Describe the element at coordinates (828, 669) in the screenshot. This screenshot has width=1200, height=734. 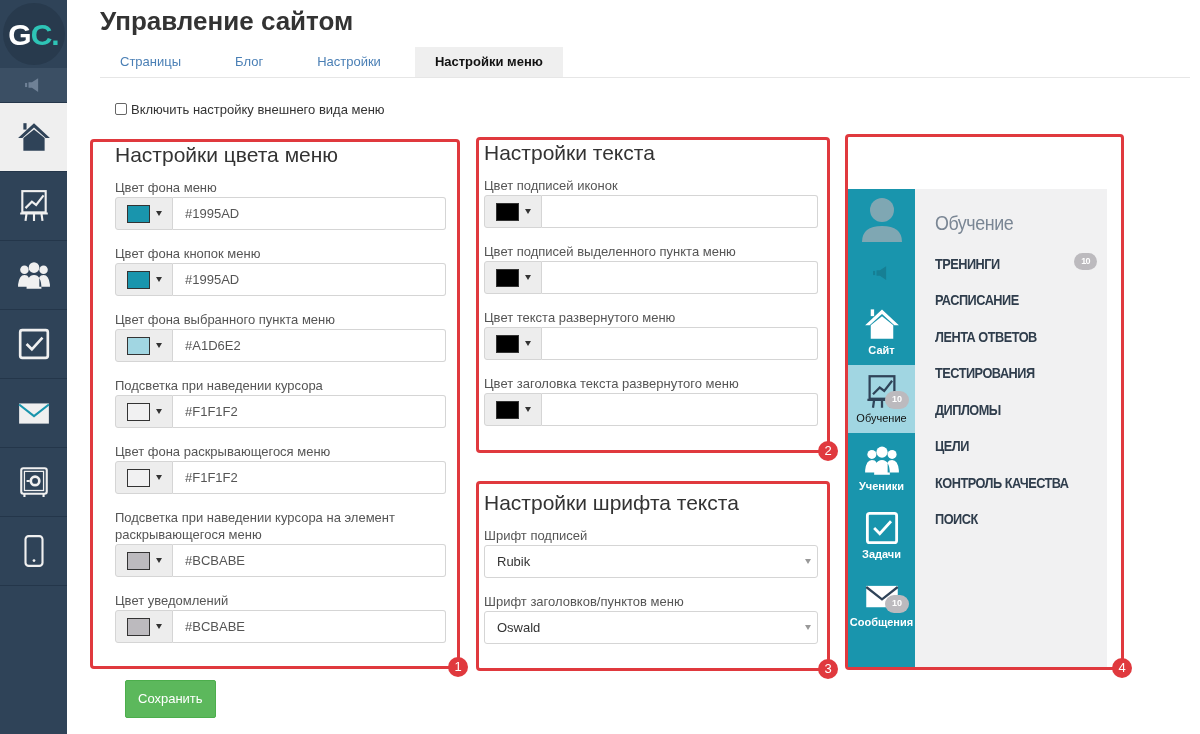
I see `annotation-number: 3` at that location.